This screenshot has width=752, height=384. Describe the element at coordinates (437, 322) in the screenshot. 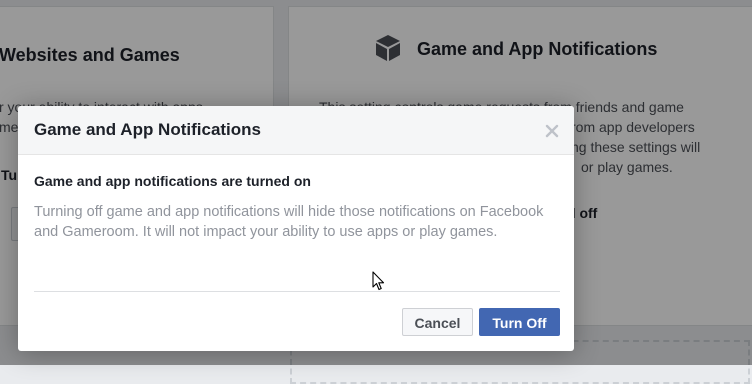

I see `cancel-button: Cancel` at that location.